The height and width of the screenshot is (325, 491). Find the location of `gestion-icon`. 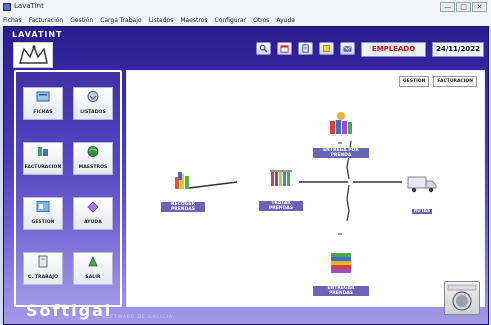

gestion-icon is located at coordinates (43, 206).